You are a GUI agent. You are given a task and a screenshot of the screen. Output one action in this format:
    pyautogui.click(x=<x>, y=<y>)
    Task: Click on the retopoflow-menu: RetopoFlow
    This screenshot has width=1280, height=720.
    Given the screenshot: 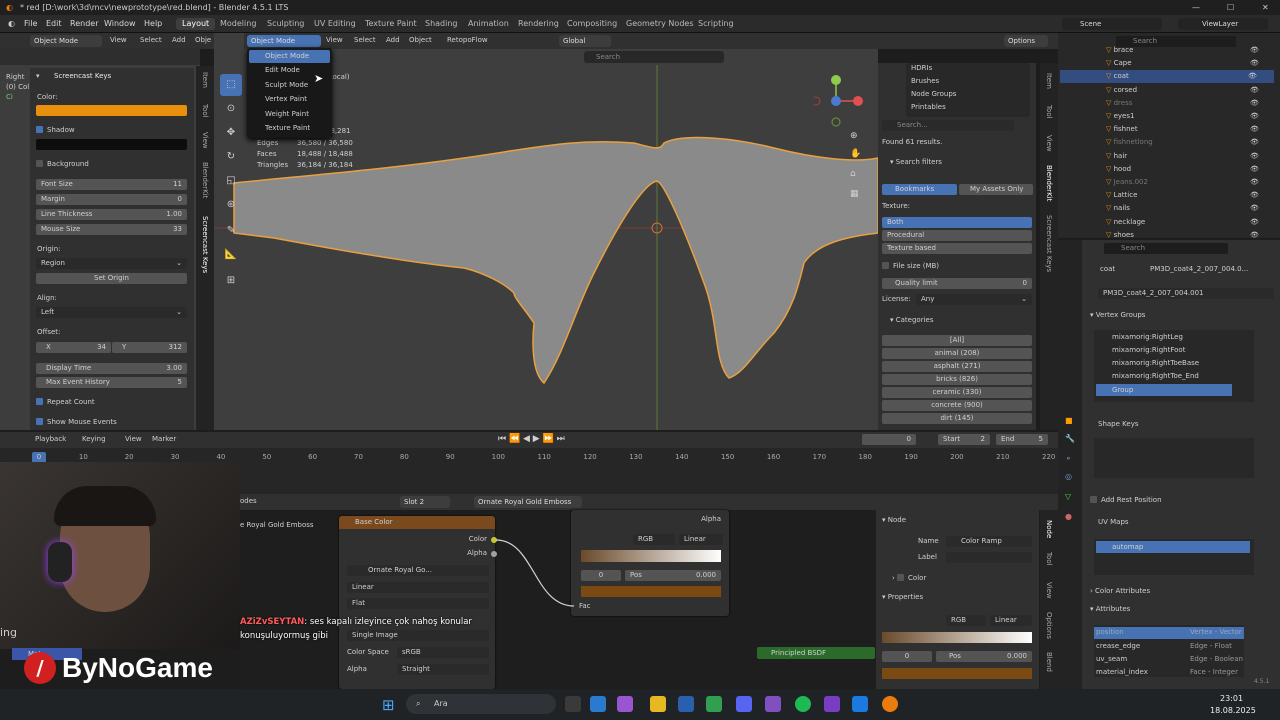 What is the action you would take?
    pyautogui.click(x=467, y=40)
    